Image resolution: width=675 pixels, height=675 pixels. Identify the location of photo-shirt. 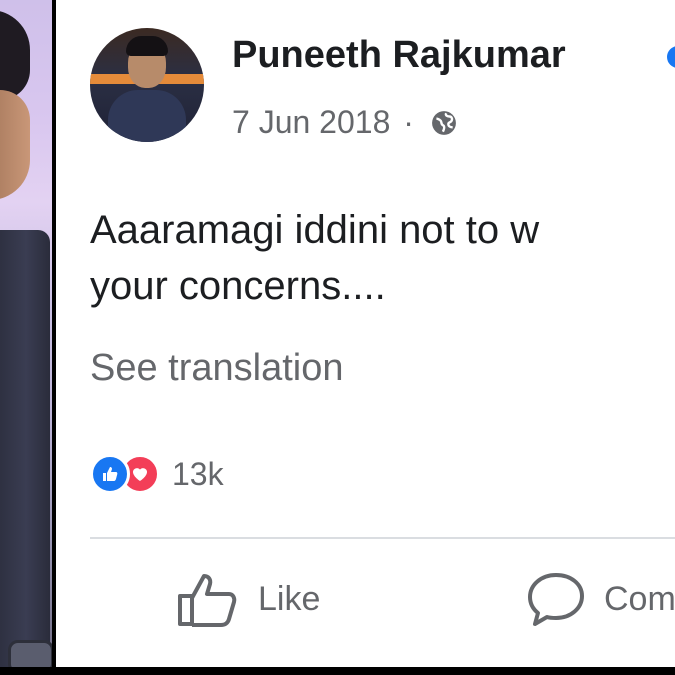
(25, 452).